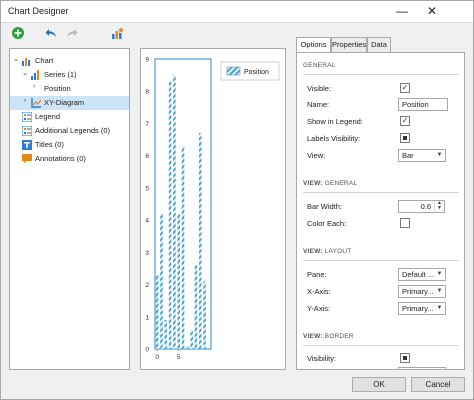  What do you see at coordinates (405, 138) in the screenshot?
I see `labels-visibility-checkbox` at bounding box center [405, 138].